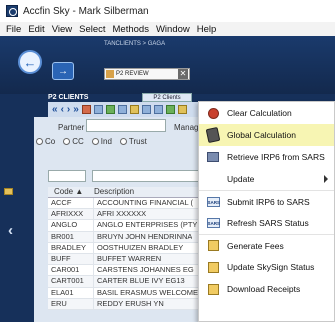  I want to click on radio-ind: Ind, so click(101, 141).